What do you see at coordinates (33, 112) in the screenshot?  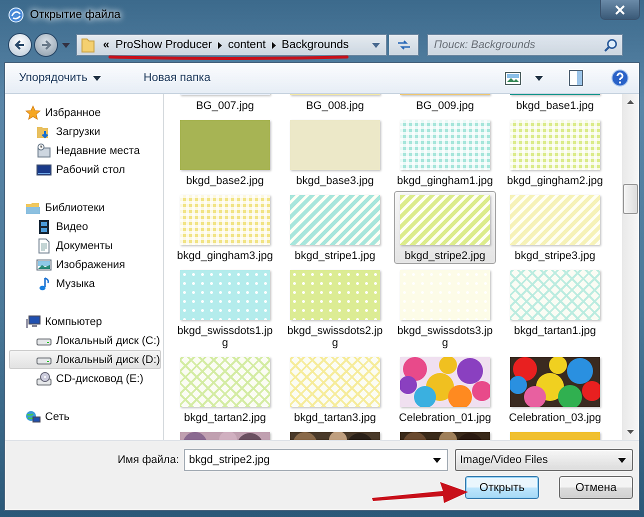 I see `star-icon` at bounding box center [33, 112].